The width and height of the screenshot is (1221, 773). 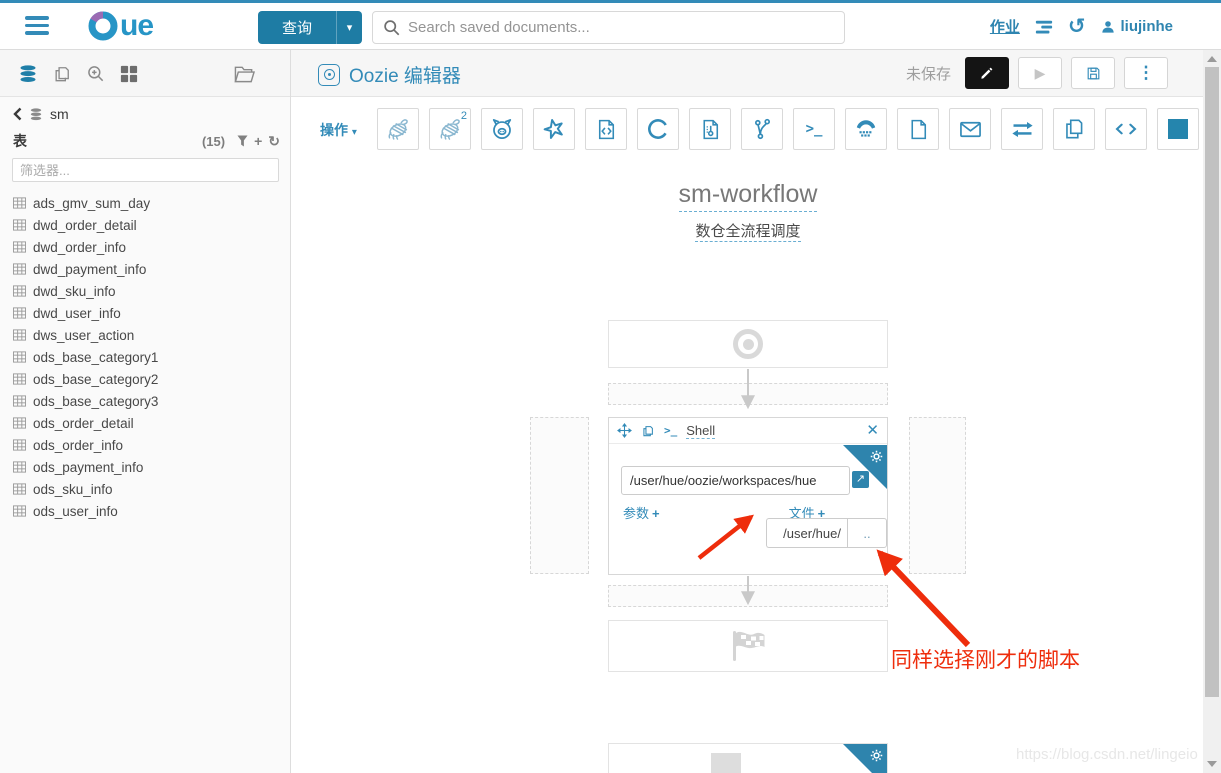 I want to click on table-filter-input, so click(x=145, y=170).